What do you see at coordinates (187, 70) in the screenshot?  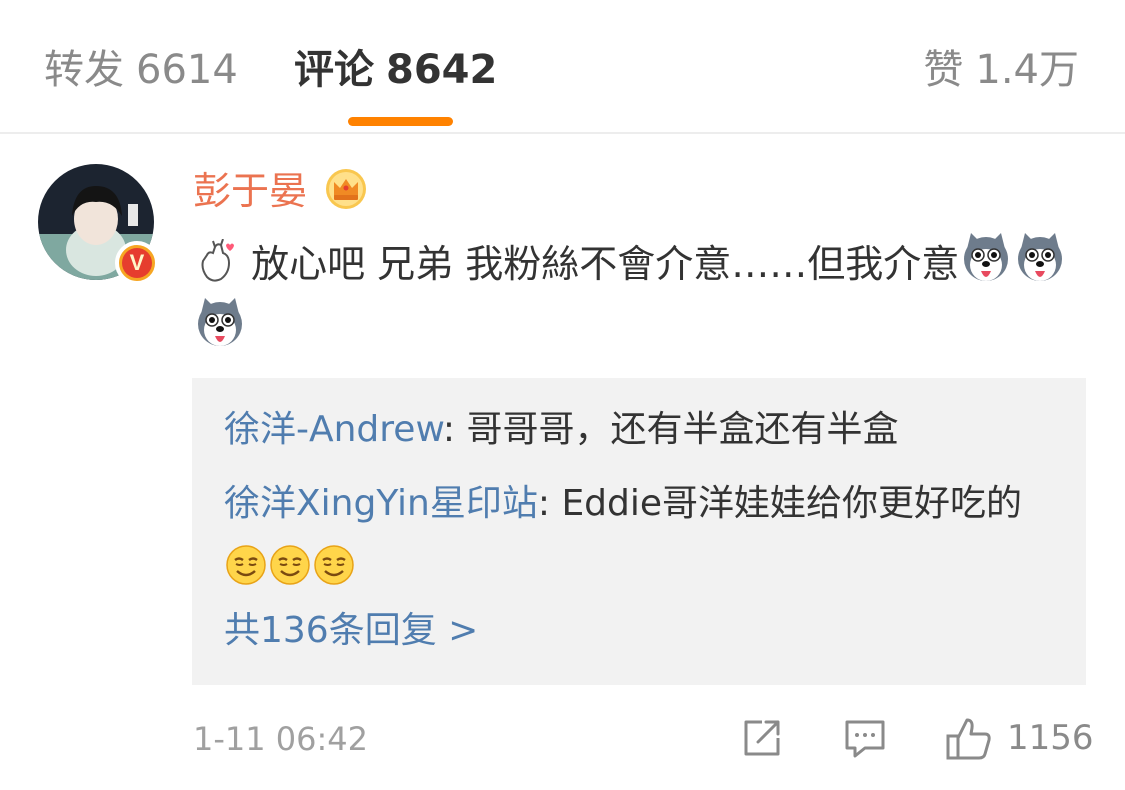 I see `tab-repost-count: 6614` at bounding box center [187, 70].